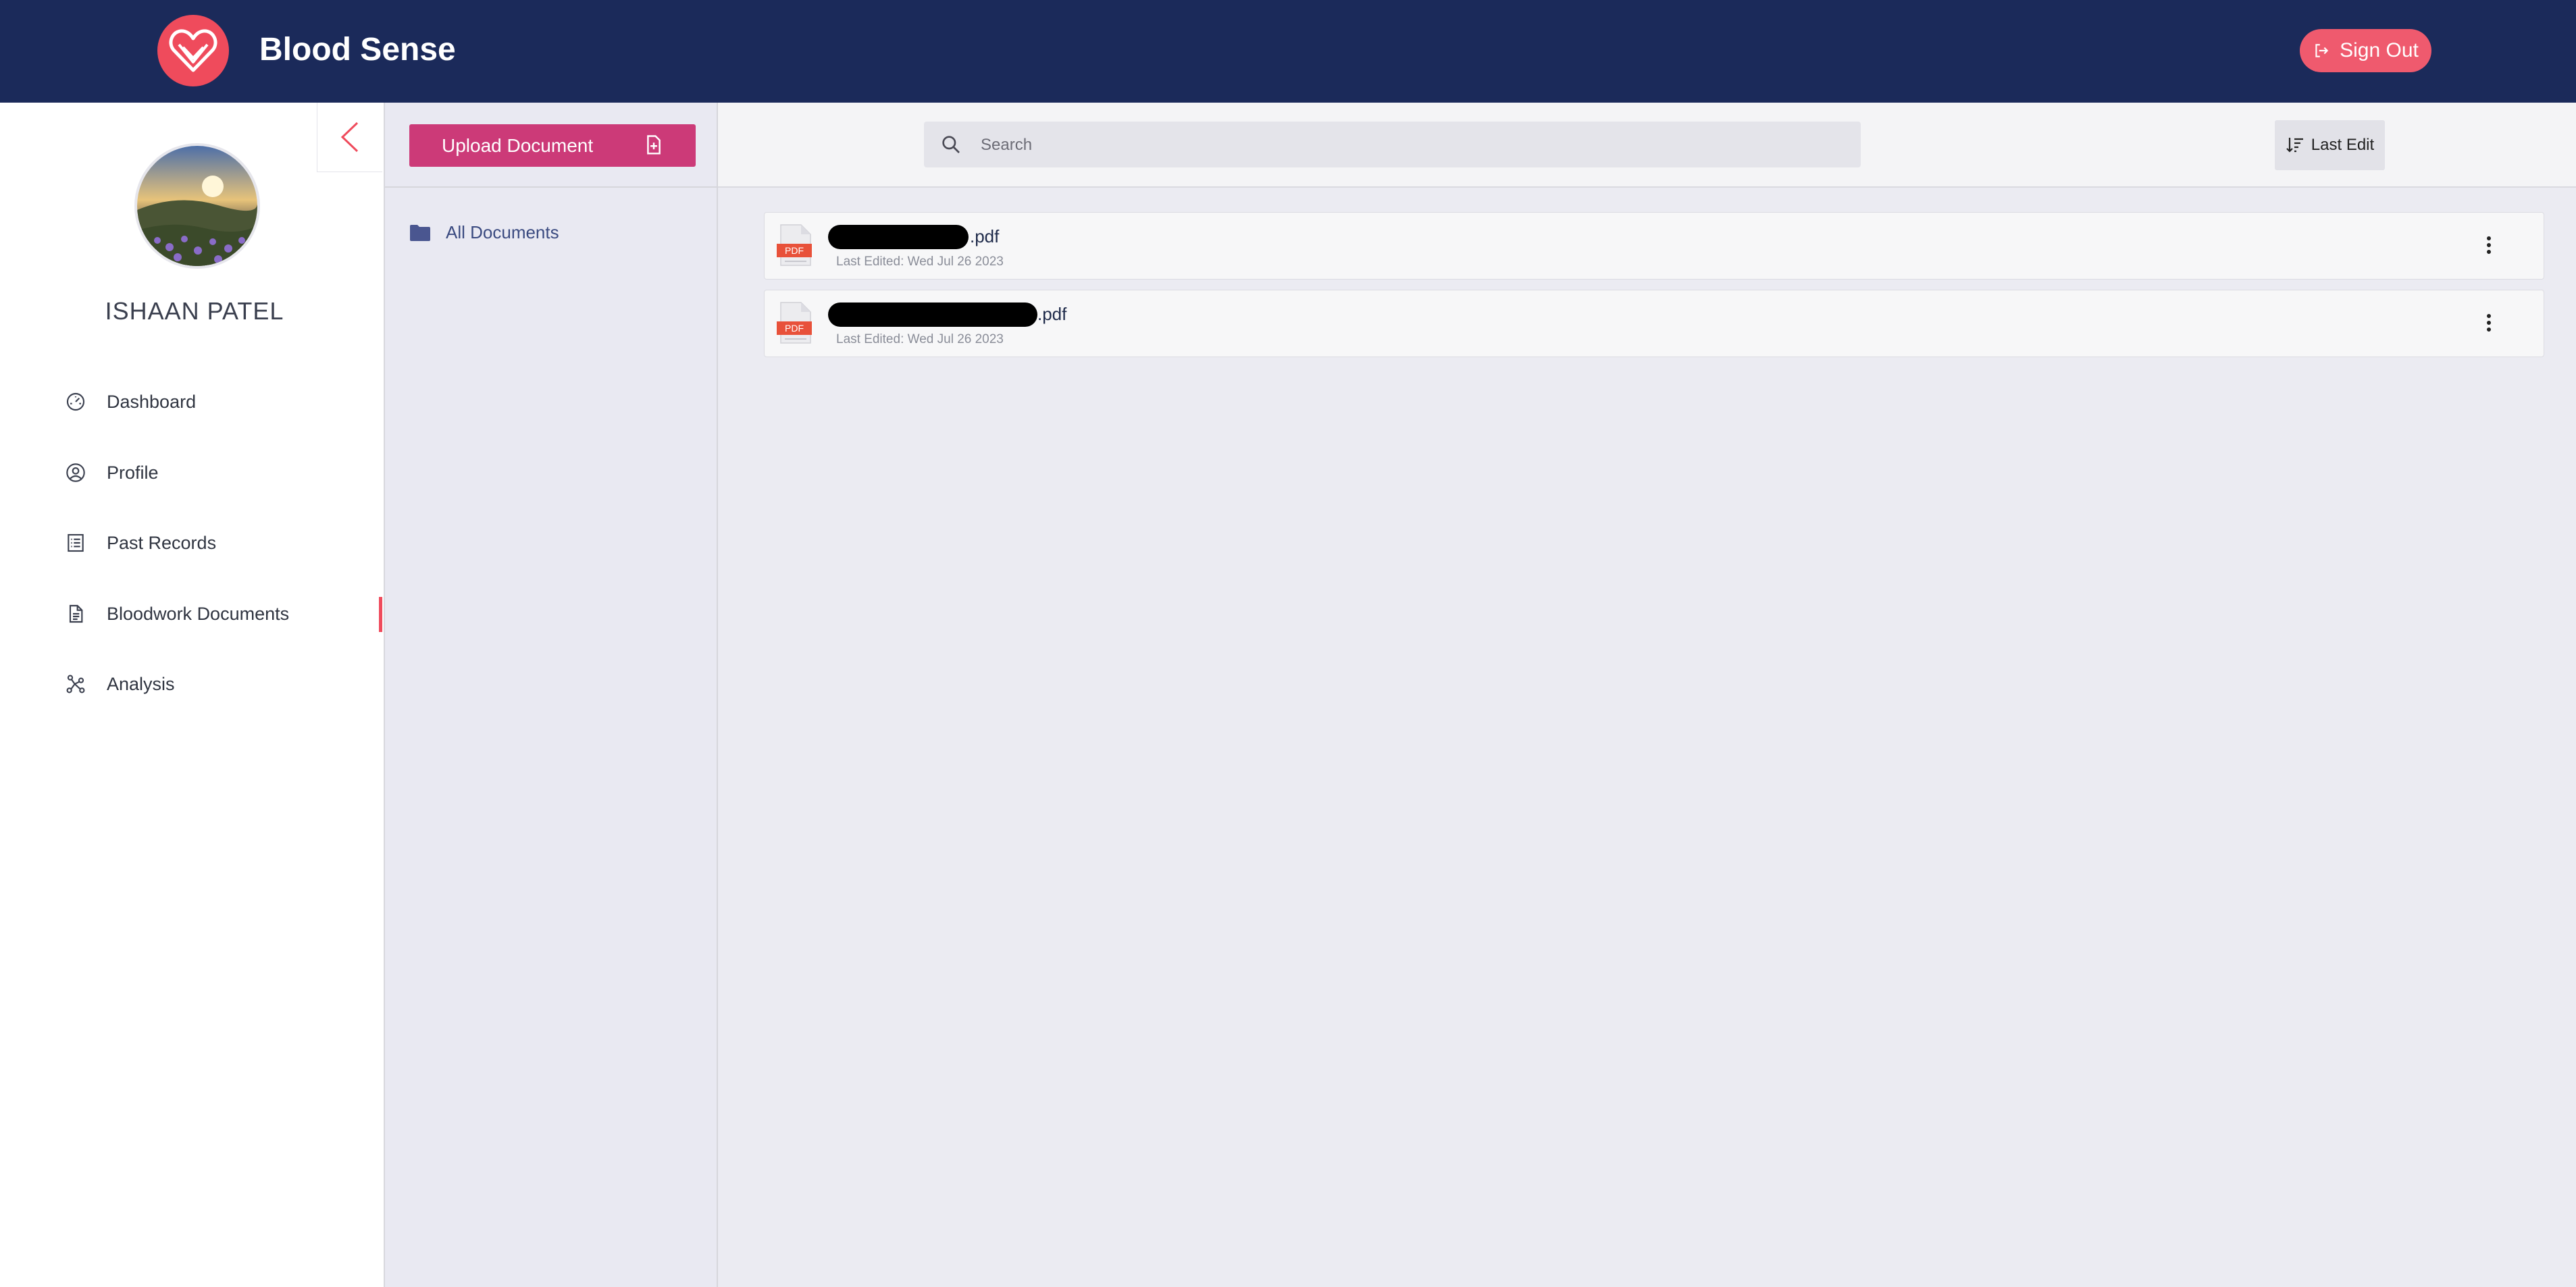  What do you see at coordinates (220, 543) in the screenshot?
I see `sidebar-item-past-records: Past Records` at bounding box center [220, 543].